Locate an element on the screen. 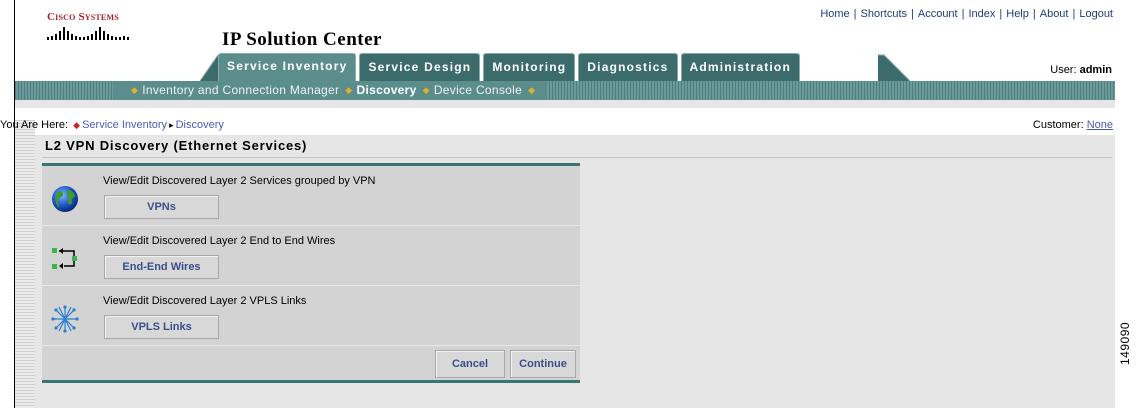 Image resolution: width=1145 pixels, height=408 pixels. globe-icon is located at coordinates (65, 199).